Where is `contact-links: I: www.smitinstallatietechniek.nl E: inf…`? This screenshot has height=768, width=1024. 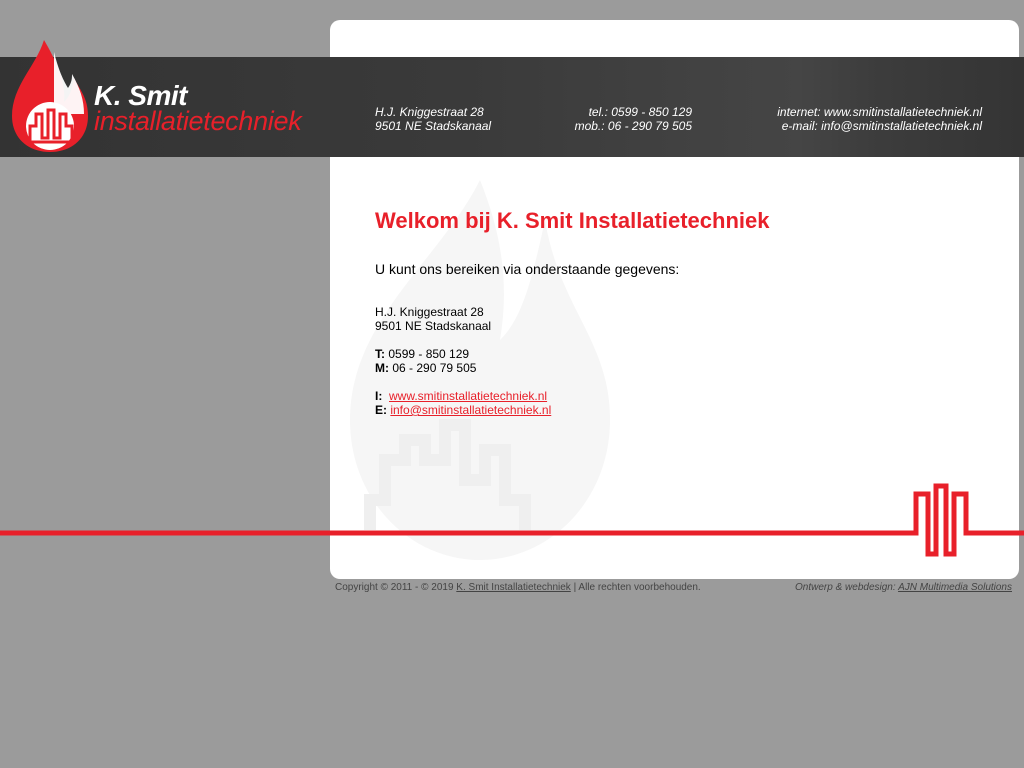
contact-links: I: www.smitinstallatietechniek.nl E: inf… is located at coordinates (463, 403).